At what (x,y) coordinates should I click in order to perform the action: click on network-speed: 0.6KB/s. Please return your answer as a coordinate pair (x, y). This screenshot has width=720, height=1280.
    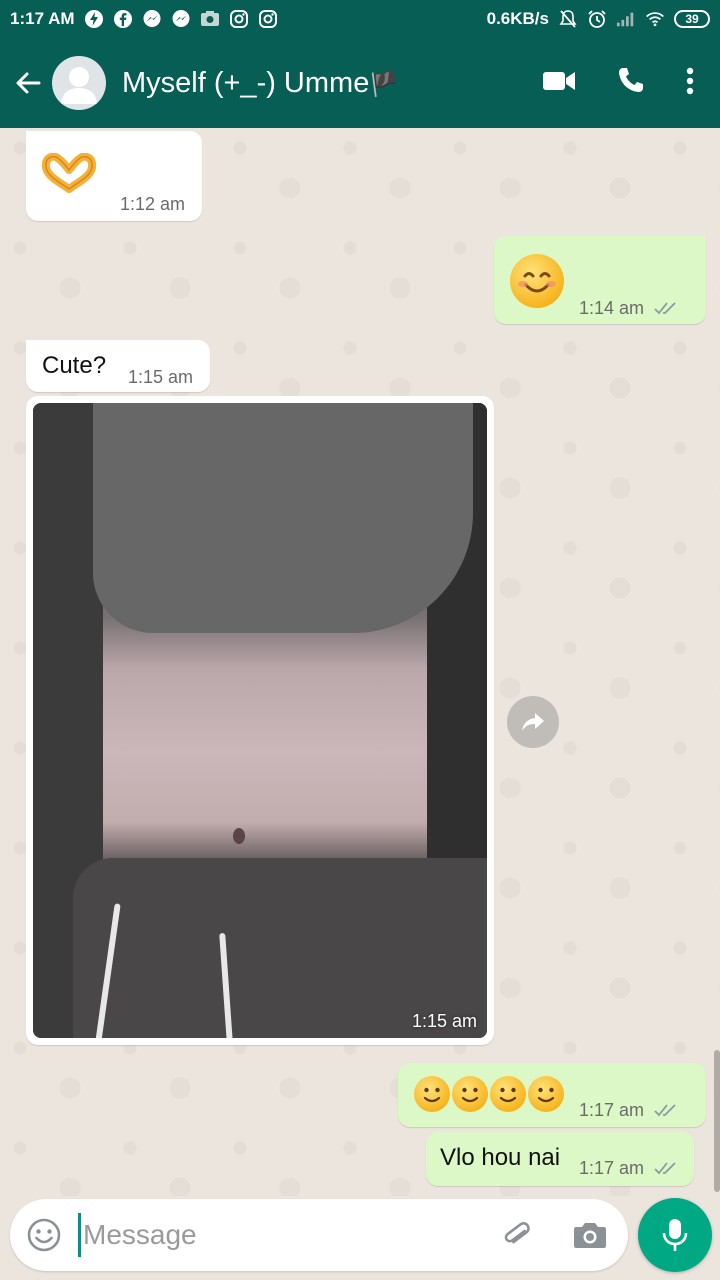
    Looking at the image, I should click on (517, 18).